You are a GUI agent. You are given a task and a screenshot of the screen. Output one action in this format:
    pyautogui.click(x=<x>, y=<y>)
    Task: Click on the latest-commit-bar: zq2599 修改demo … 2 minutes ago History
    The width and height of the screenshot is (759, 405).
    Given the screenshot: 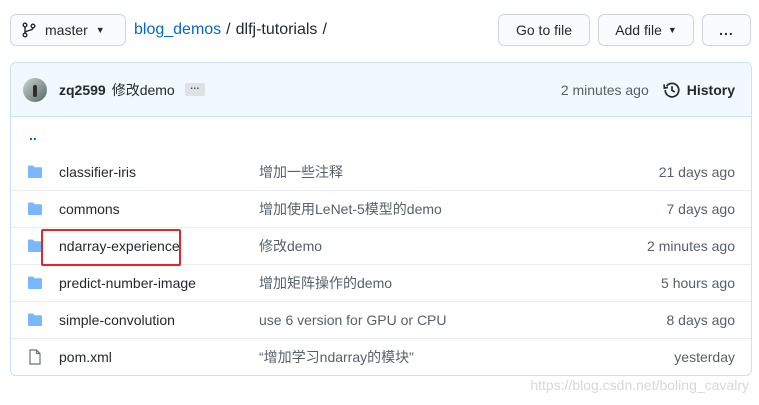 What is the action you would take?
    pyautogui.click(x=381, y=90)
    